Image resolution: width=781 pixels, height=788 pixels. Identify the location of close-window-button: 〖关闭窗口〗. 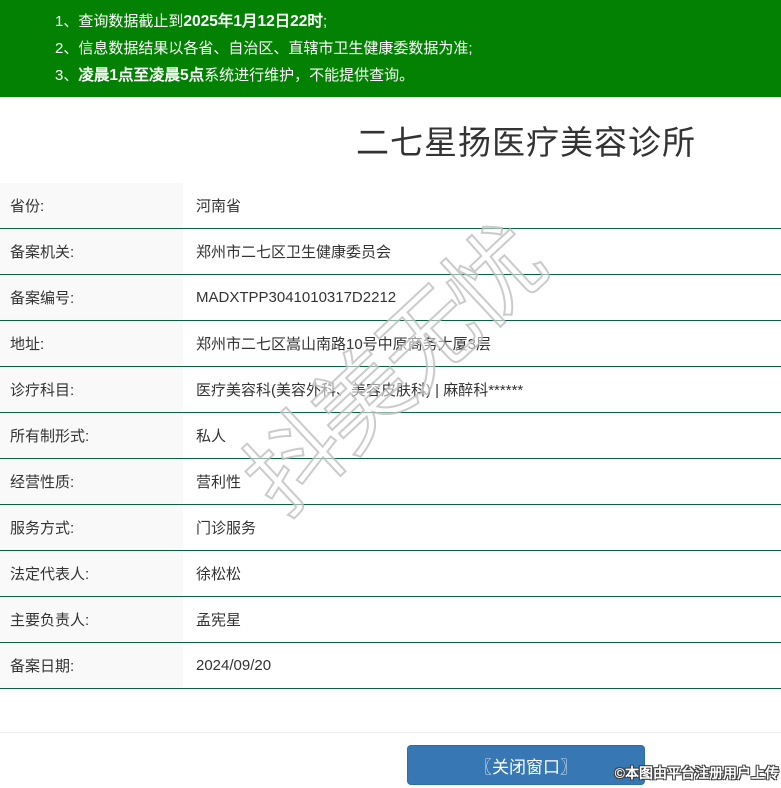
(526, 765).